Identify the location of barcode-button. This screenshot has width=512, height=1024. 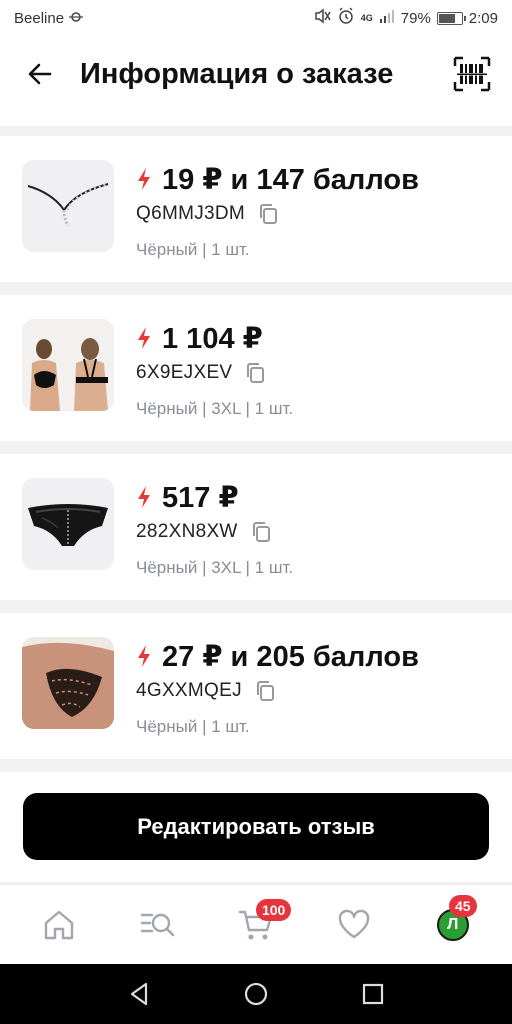
(472, 74).